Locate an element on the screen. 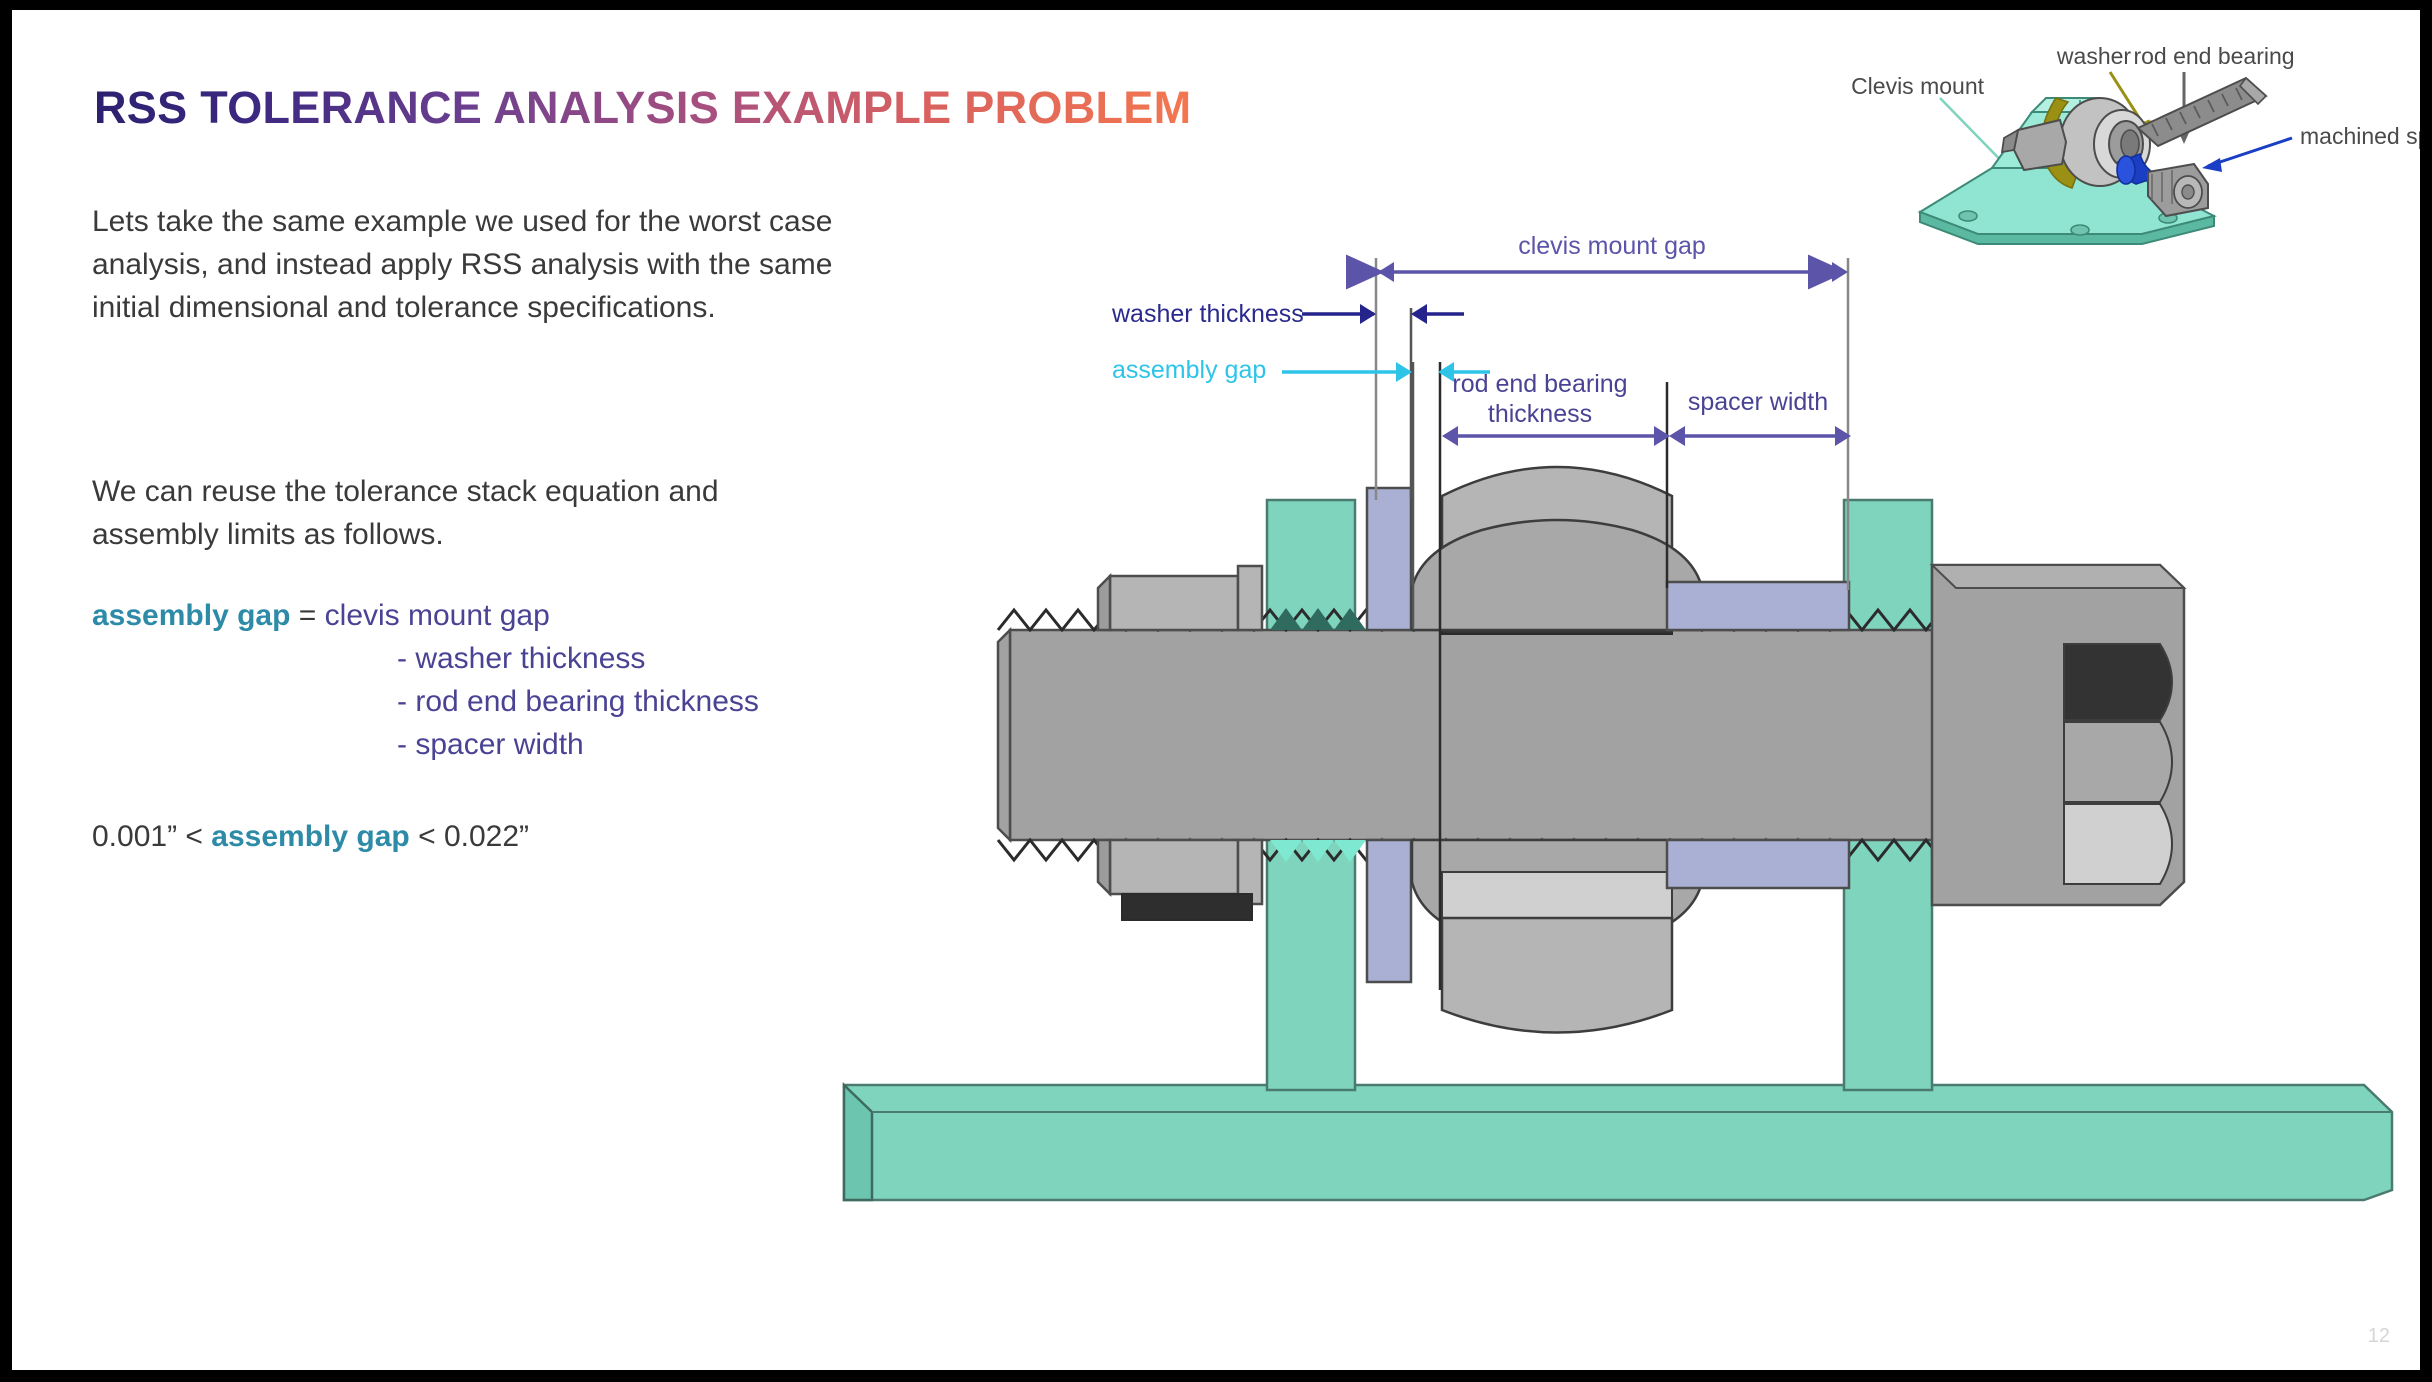  dimension-rod-end-bearing-thickness: rod end bearing thickness is located at coordinates (1556, 408).